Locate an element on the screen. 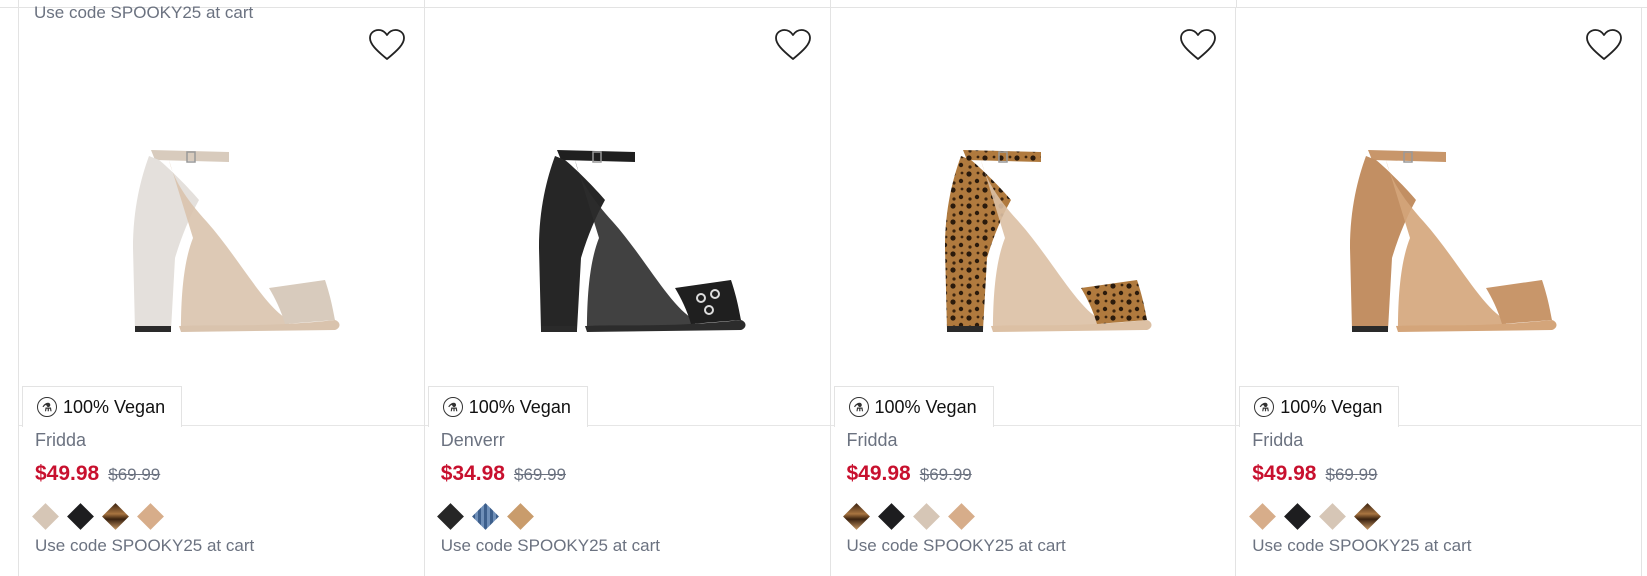 The image size is (1647, 576). black-grommet-heel-sandal-icon is located at coordinates (642, 241).